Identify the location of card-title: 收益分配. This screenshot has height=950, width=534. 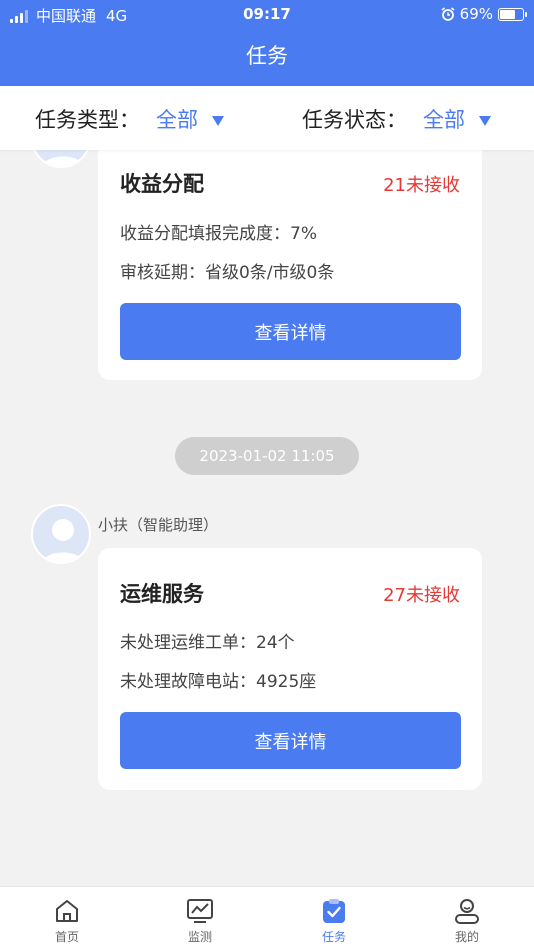
(162, 184).